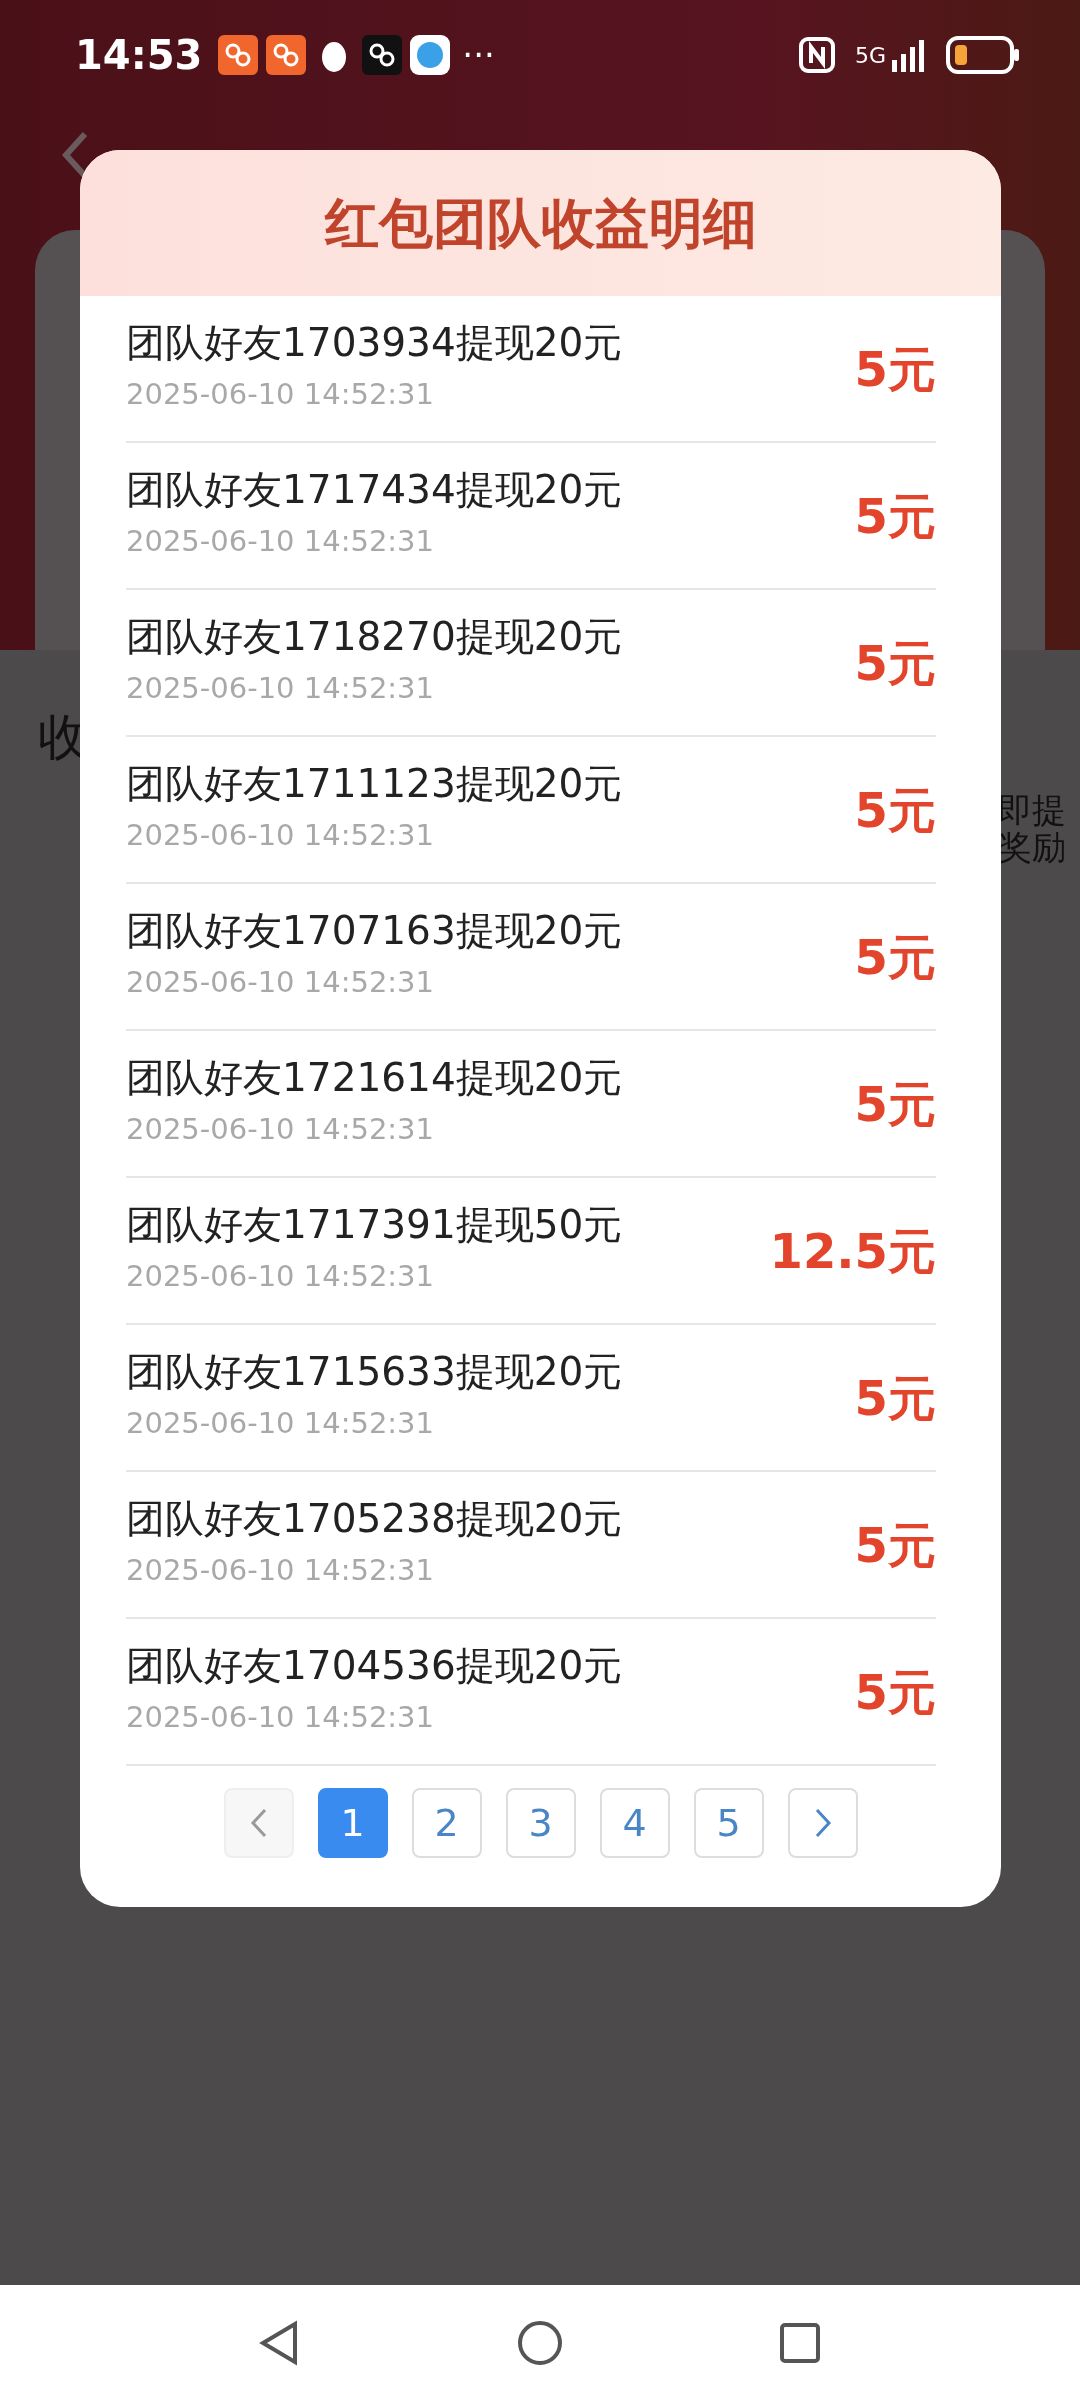 The height and width of the screenshot is (2400, 1080). Describe the element at coordinates (375, 1079) in the screenshot. I see `record-text: 团队好友1721614提现20元` at that location.